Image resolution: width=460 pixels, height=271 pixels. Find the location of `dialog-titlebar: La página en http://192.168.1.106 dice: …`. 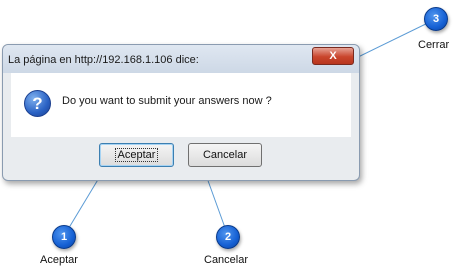

dialog-titlebar: La página en http://192.168.1.106 dice: … is located at coordinates (181, 59).